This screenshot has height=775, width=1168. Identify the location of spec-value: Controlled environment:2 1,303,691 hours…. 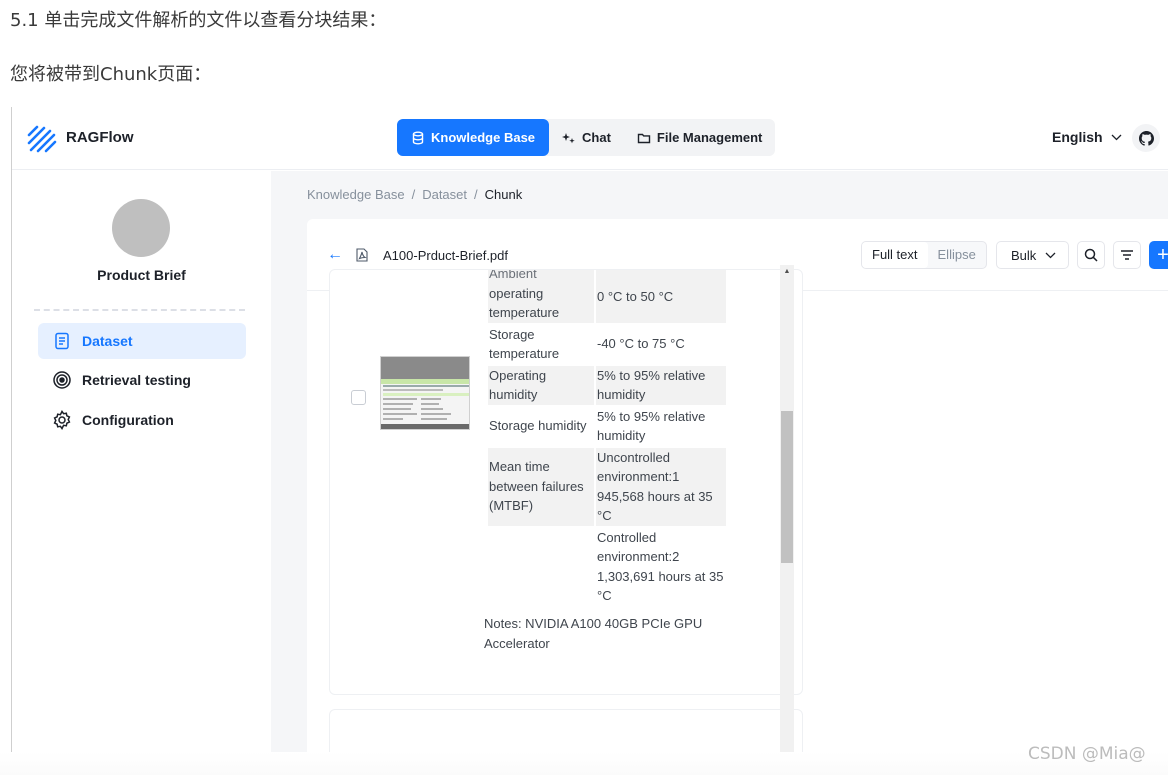
(660, 566).